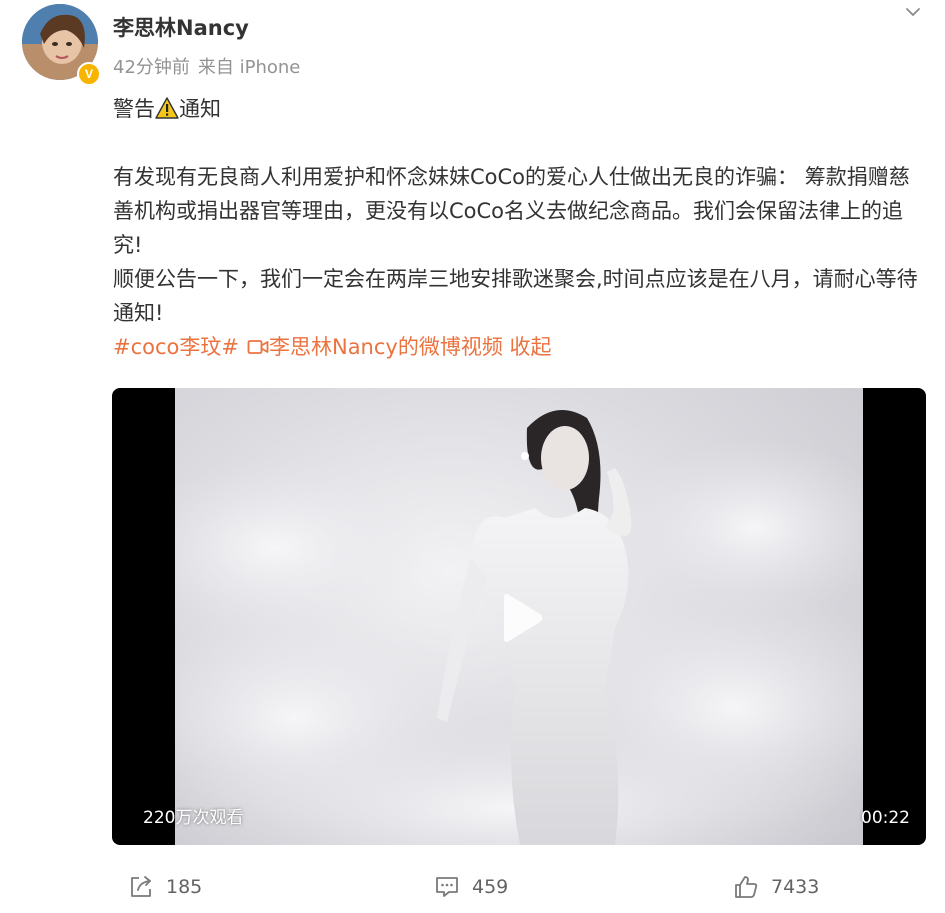 The width and height of the screenshot is (945, 913). Describe the element at coordinates (249, 67) in the screenshot. I see `post-source: 来自 iPhone` at that location.